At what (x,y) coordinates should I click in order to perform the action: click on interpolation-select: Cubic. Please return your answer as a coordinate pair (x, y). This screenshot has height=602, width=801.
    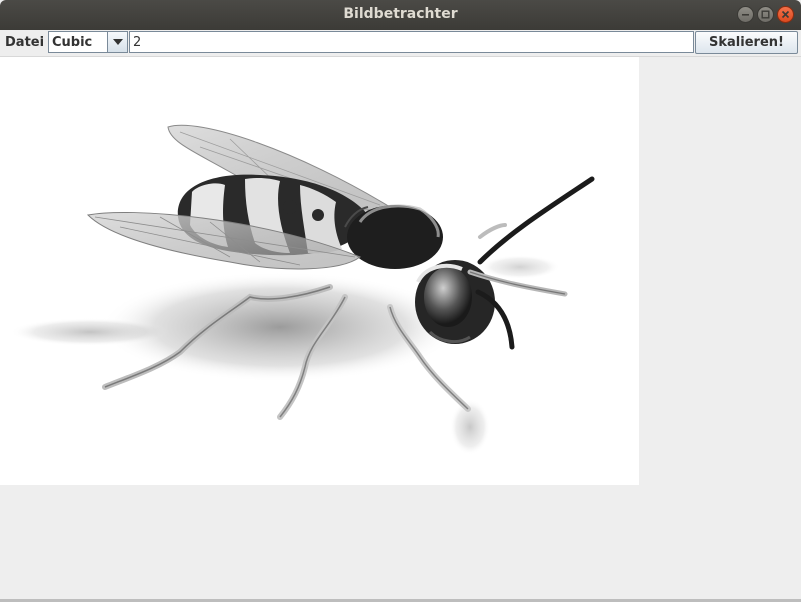
    Looking at the image, I should click on (88, 42).